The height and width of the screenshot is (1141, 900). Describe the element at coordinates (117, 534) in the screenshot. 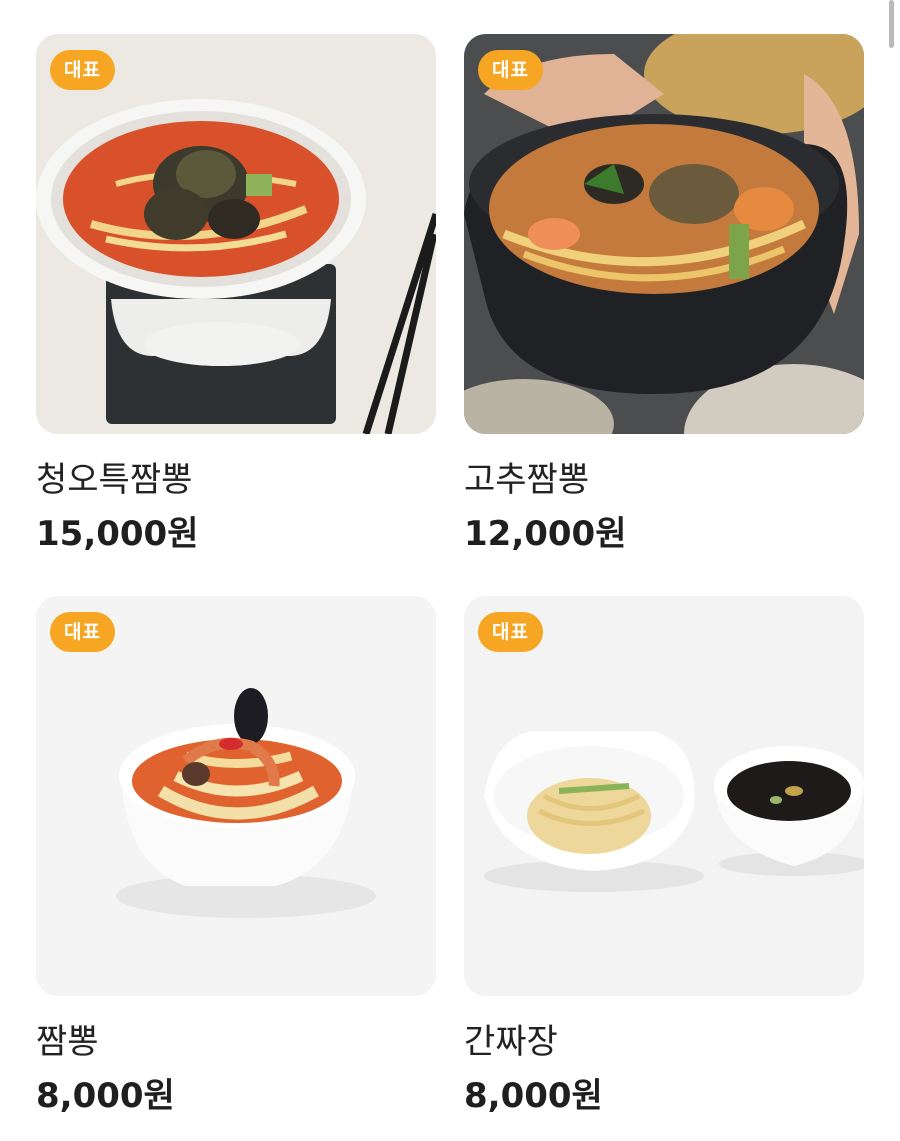

I see `menu-item-price: 15,000원` at that location.